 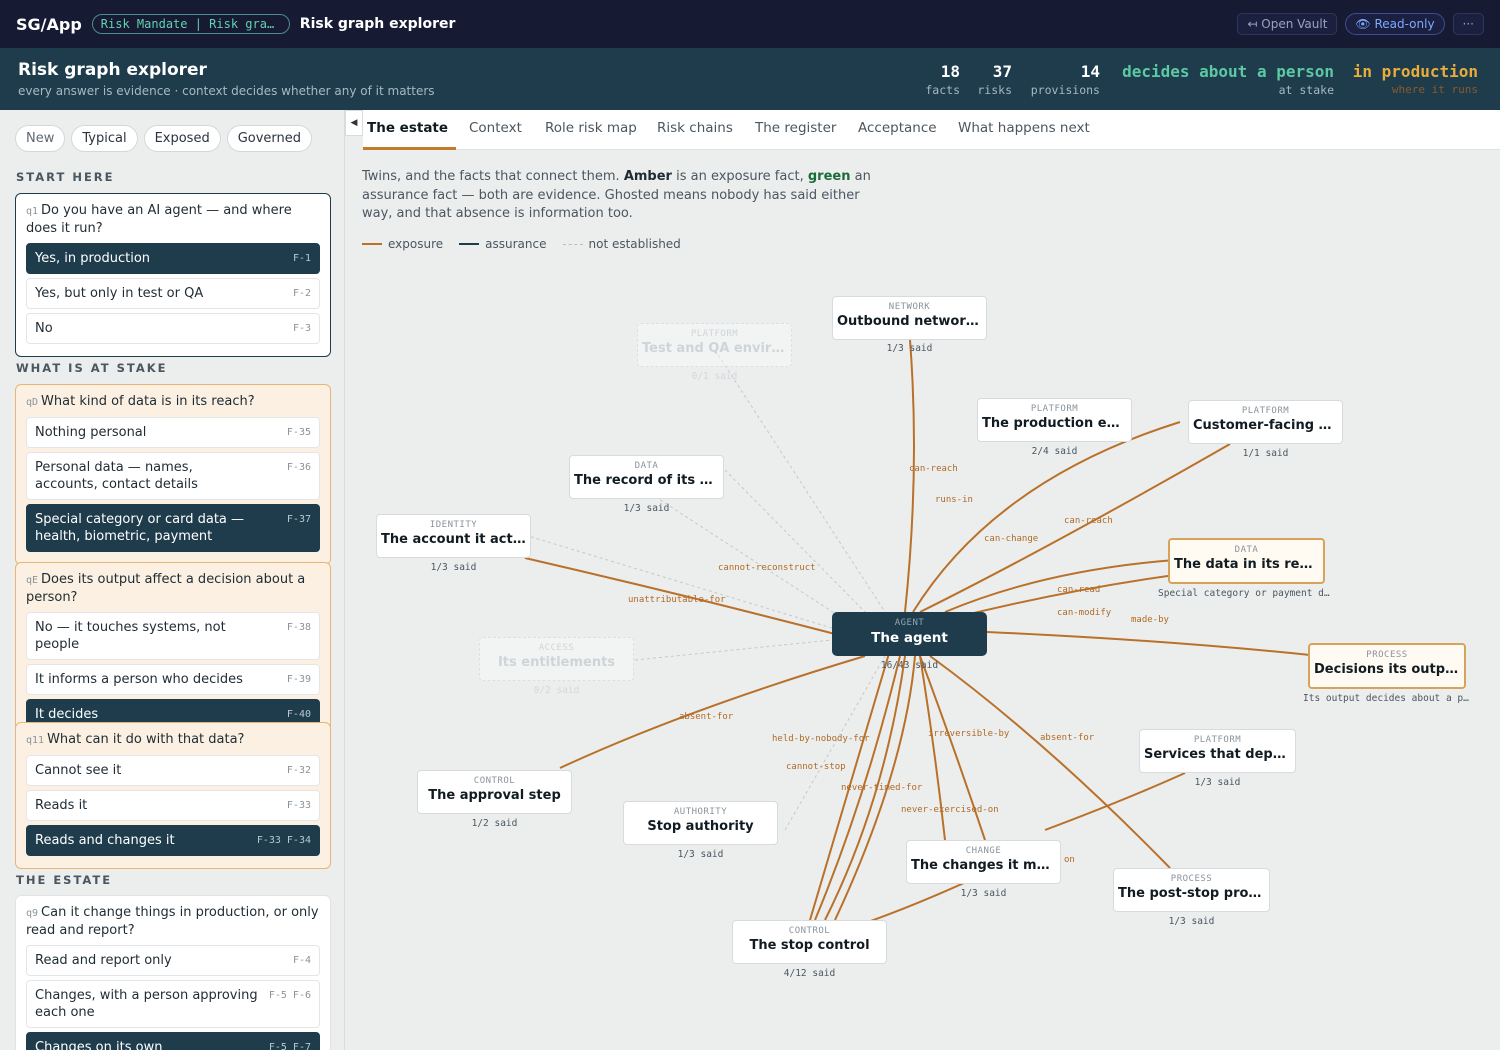 What do you see at coordinates (909, 318) in the screenshot?
I see `node-outbound-network: NETWORK Outbound network access` at bounding box center [909, 318].